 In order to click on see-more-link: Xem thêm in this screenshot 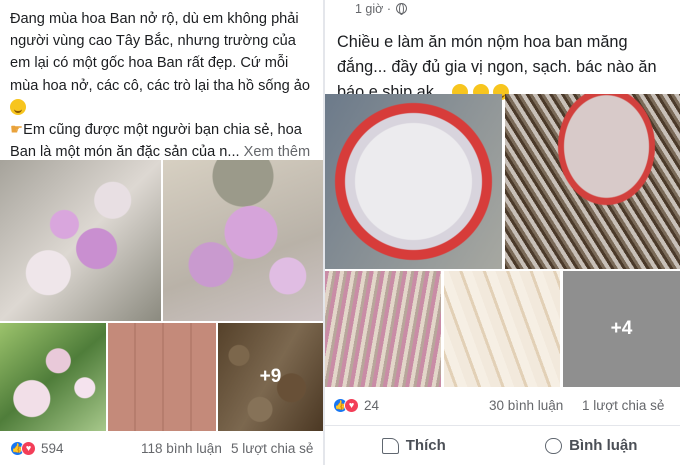, I will do `click(277, 152)`.